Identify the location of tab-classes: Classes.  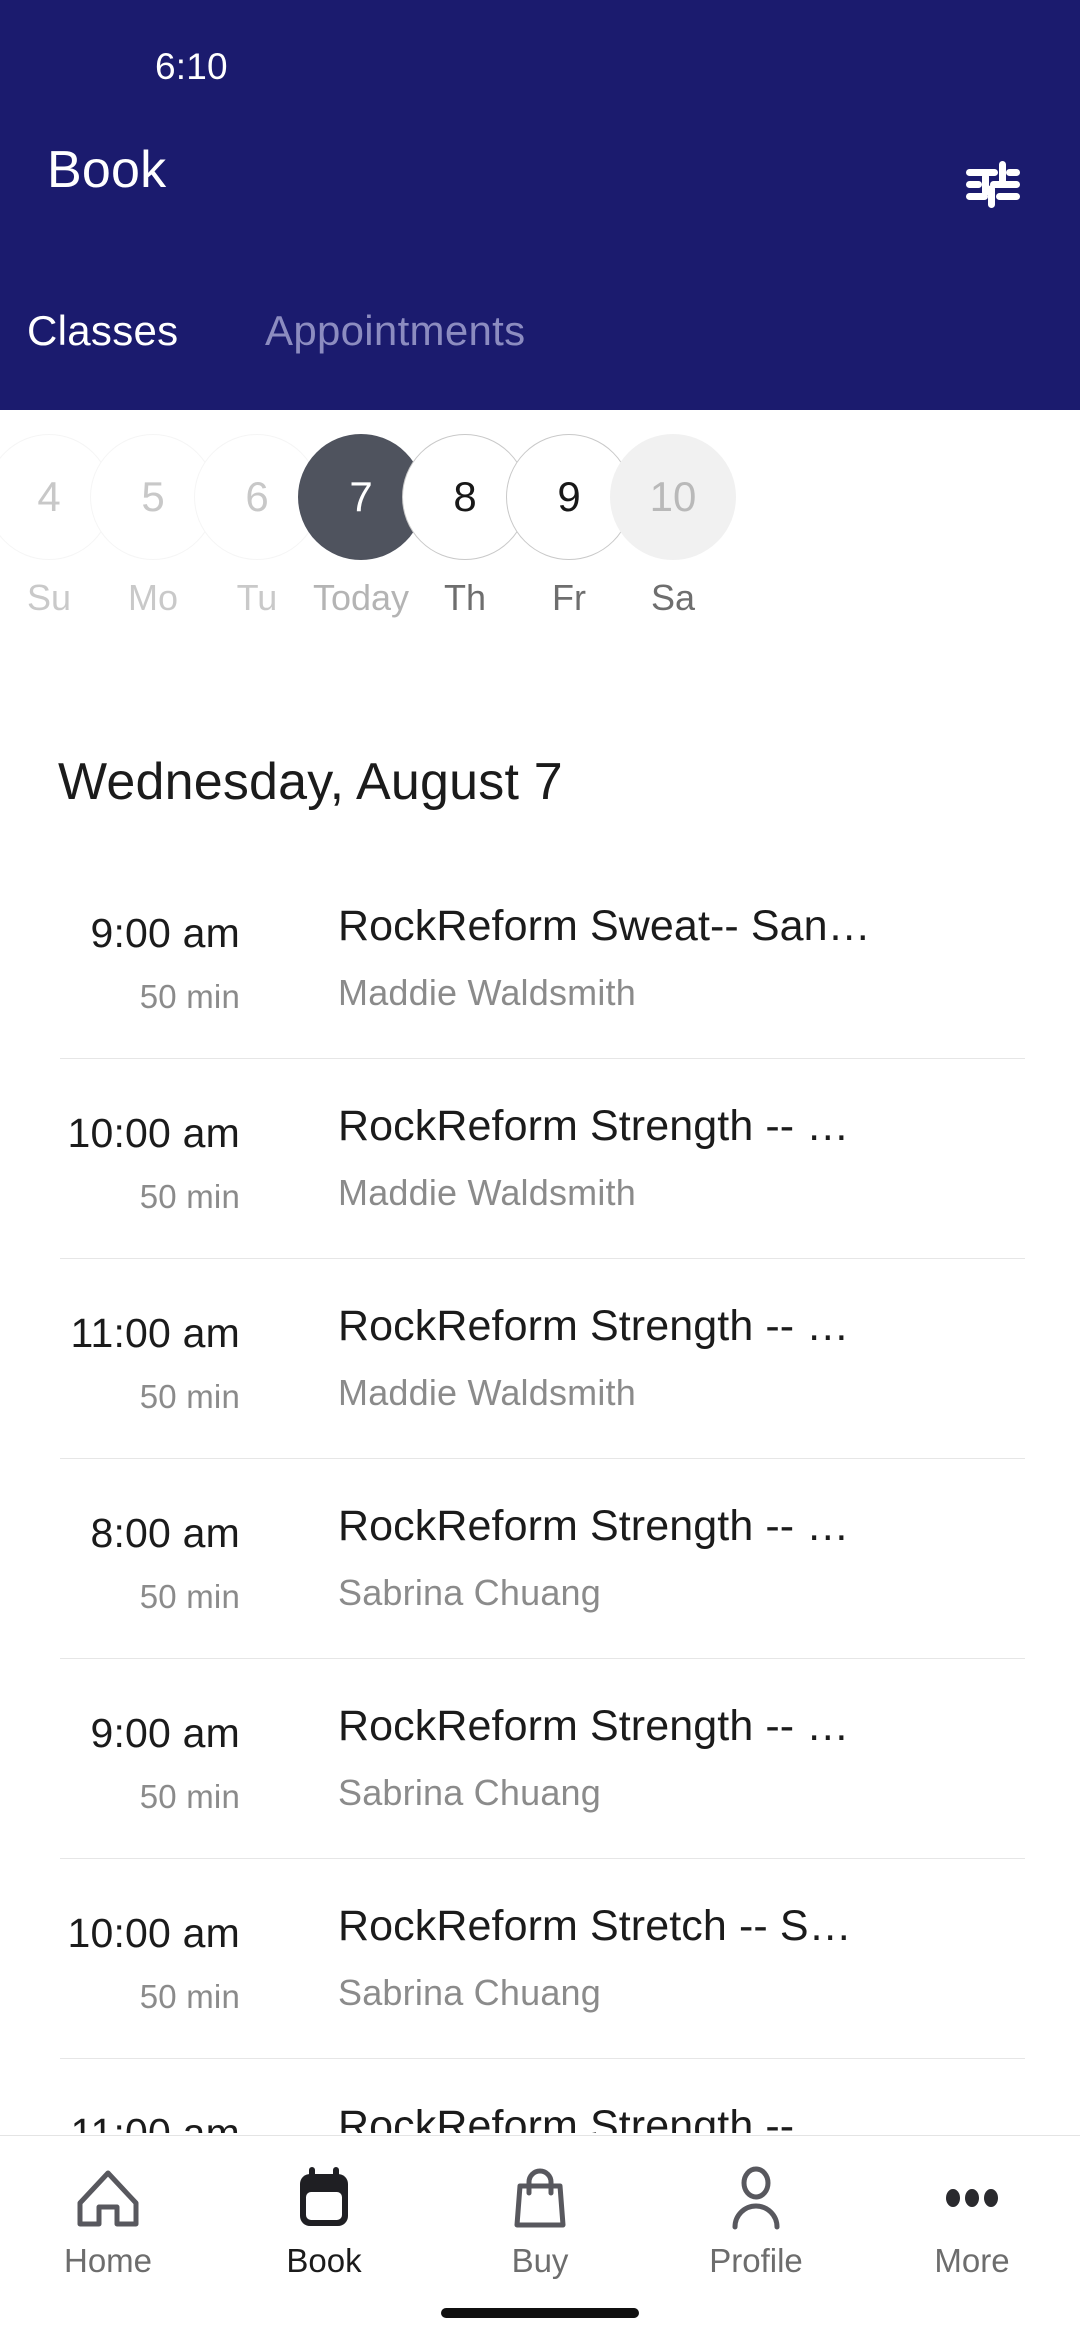
(102, 331).